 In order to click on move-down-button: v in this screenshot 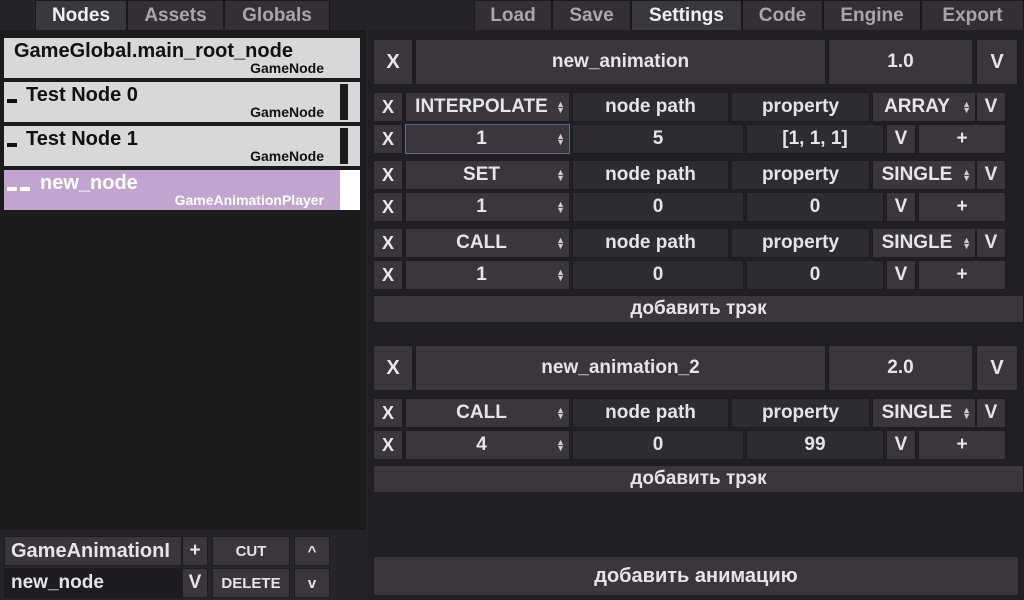, I will do `click(312, 583)`.